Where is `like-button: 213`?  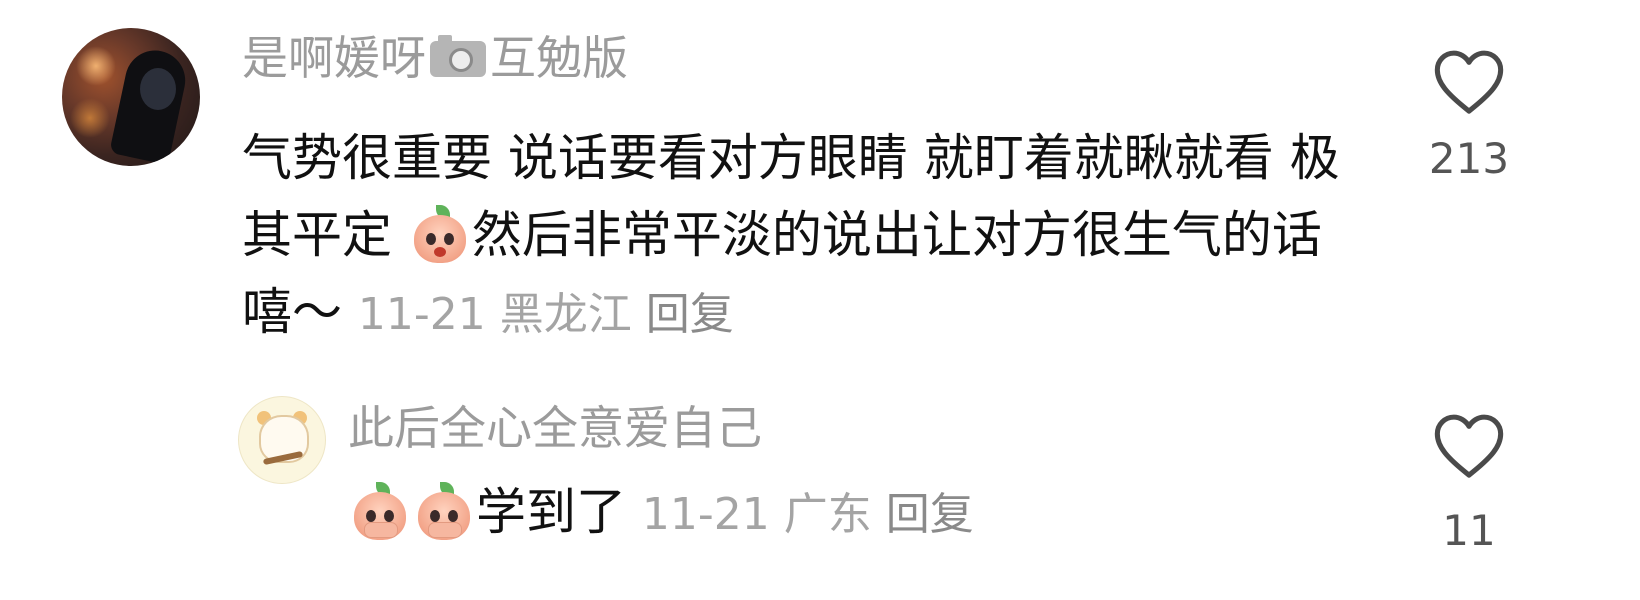
like-button: 213 is located at coordinates (1469, 115).